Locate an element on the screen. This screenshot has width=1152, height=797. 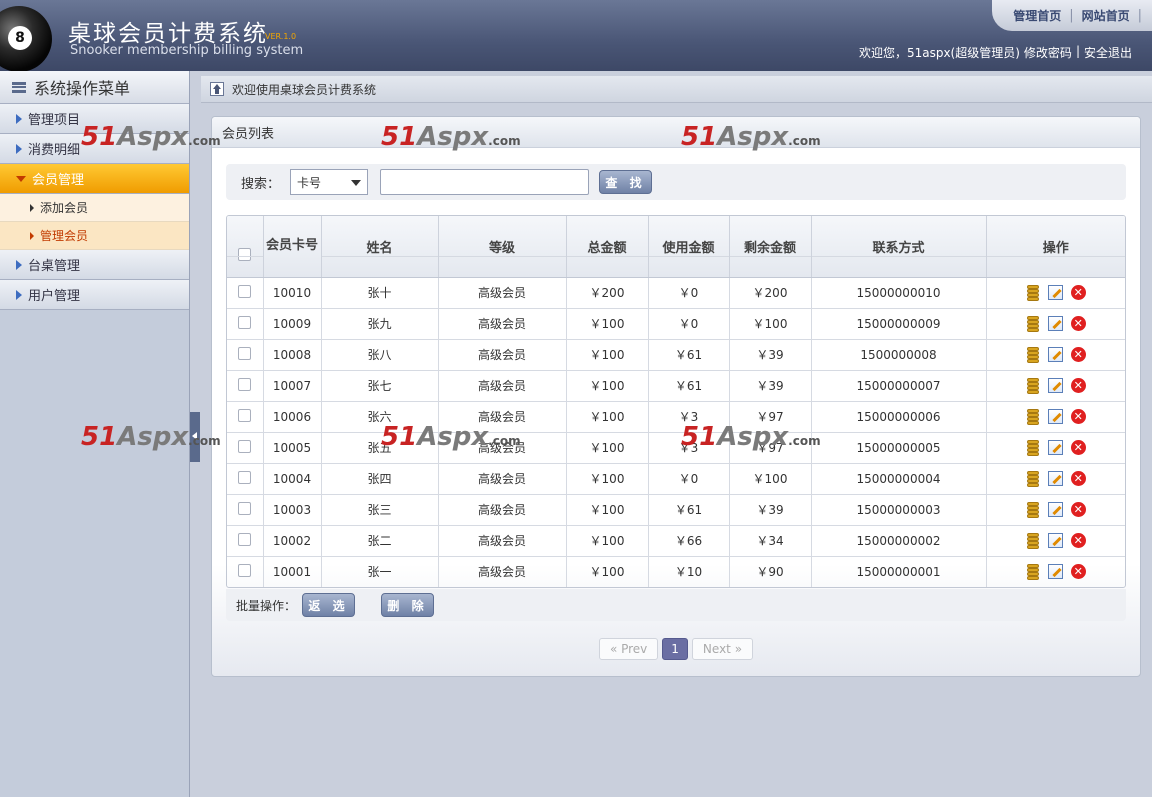
prev-page-button: « Prev is located at coordinates (628, 649).